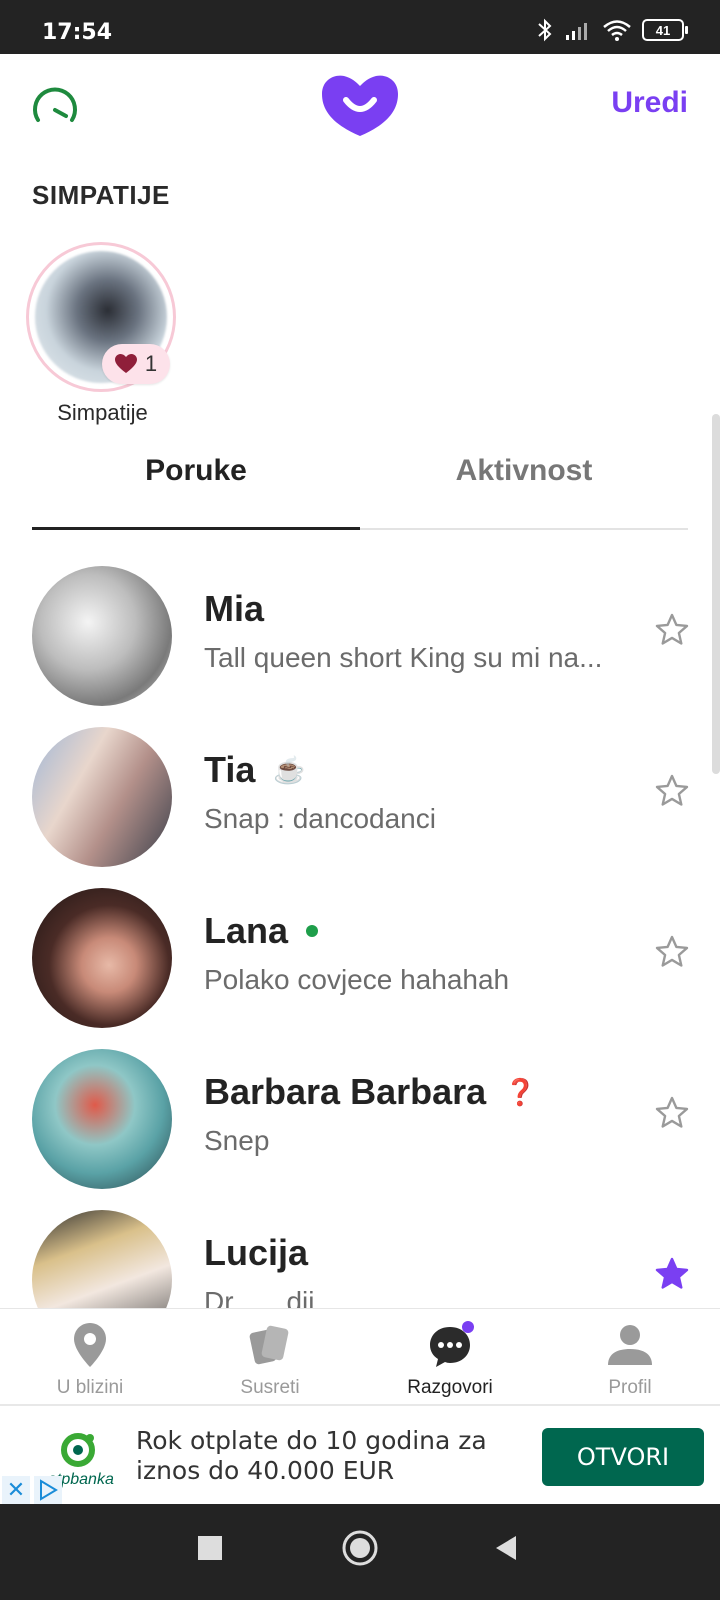  Describe the element at coordinates (312, 931) in the screenshot. I see `online-status-dot` at that location.